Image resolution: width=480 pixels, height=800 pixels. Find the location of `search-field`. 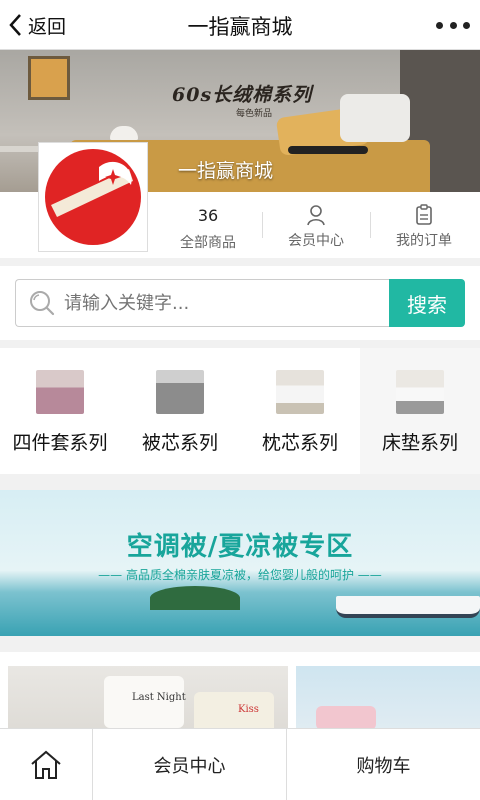

search-field is located at coordinates (202, 303).